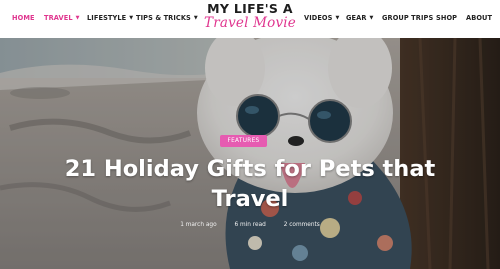  I want to click on comments-link: 2 comments, so click(302, 225).